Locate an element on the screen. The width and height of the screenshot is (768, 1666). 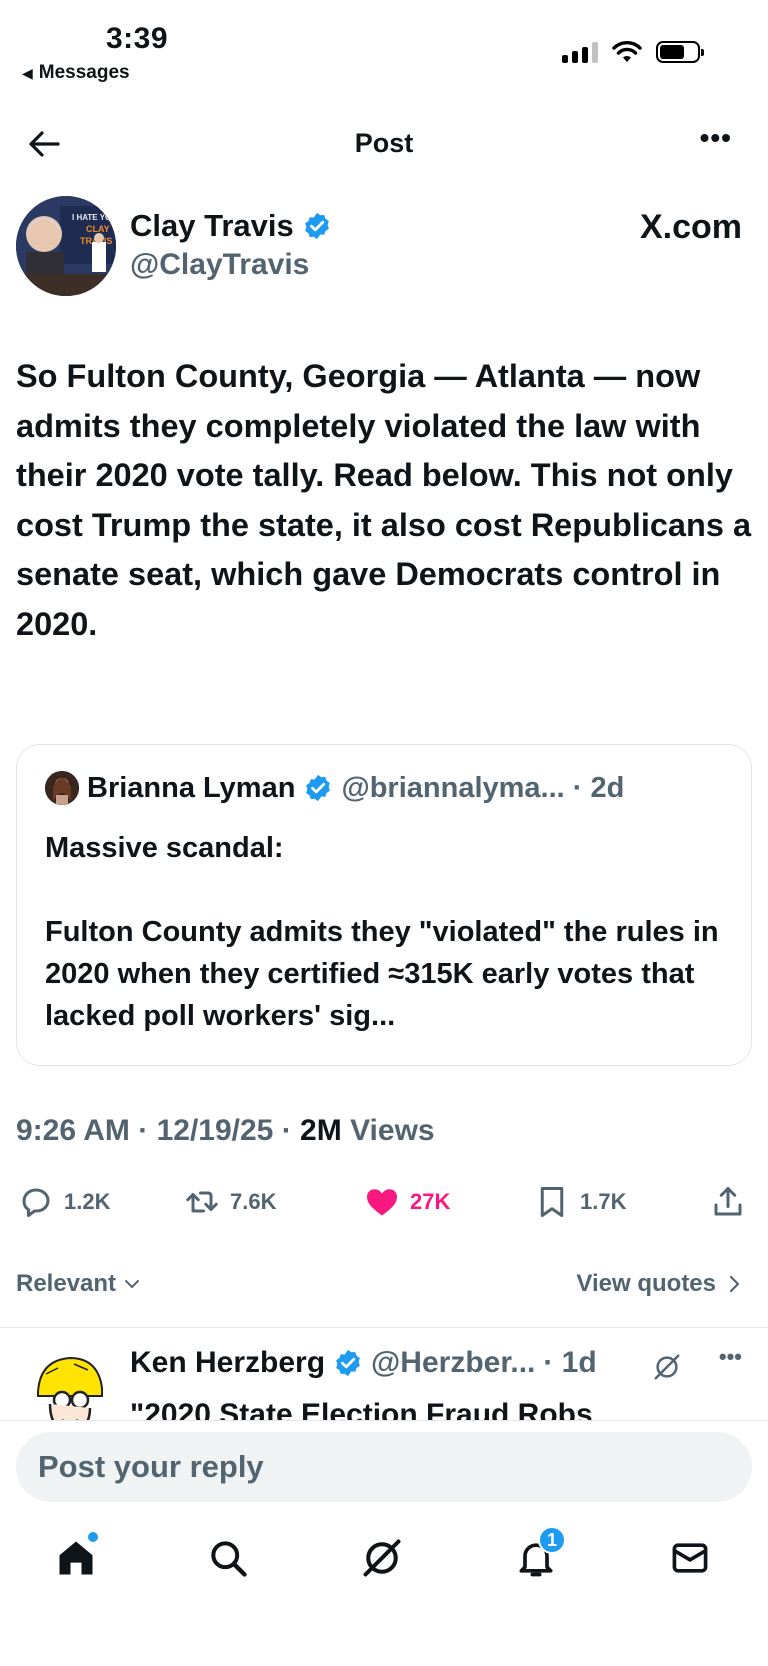
like-button: 27K is located at coordinates (407, 1202).